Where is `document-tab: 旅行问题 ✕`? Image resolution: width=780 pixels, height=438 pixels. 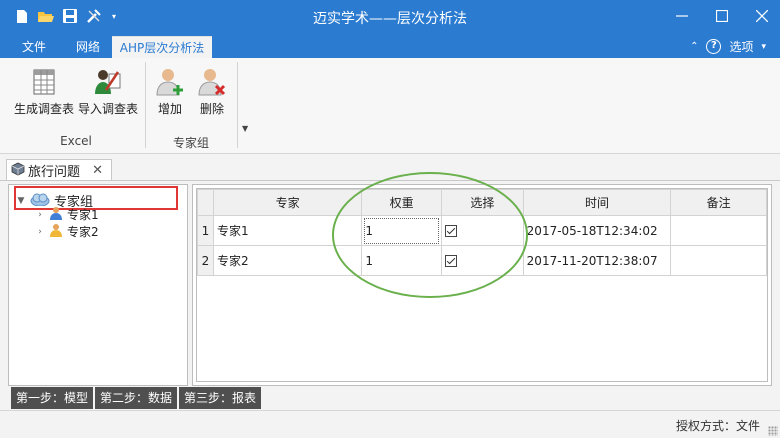
document-tab: 旅行问题 ✕ is located at coordinates (59, 170).